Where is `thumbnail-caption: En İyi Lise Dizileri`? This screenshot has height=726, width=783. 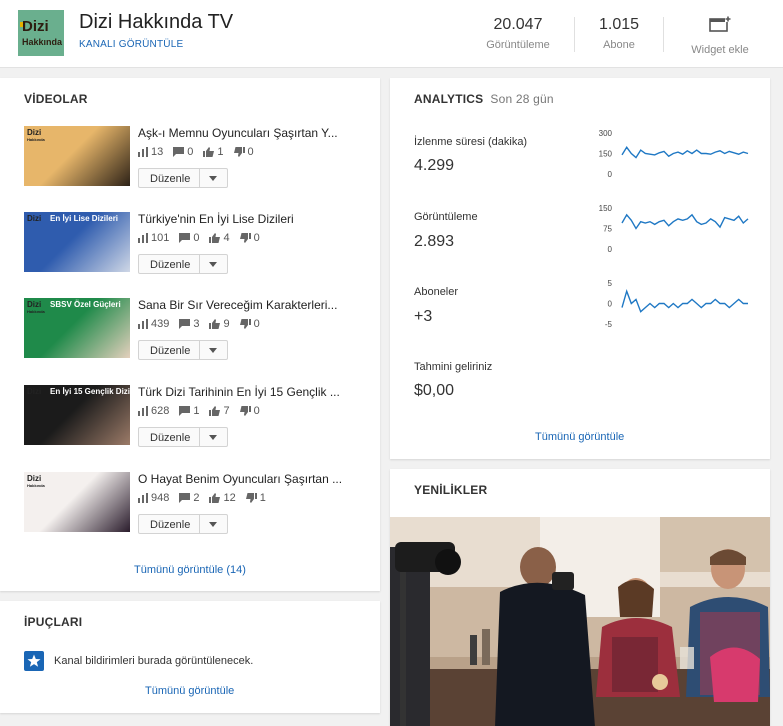 thumbnail-caption: En İyi Lise Dizileri is located at coordinates (84, 218).